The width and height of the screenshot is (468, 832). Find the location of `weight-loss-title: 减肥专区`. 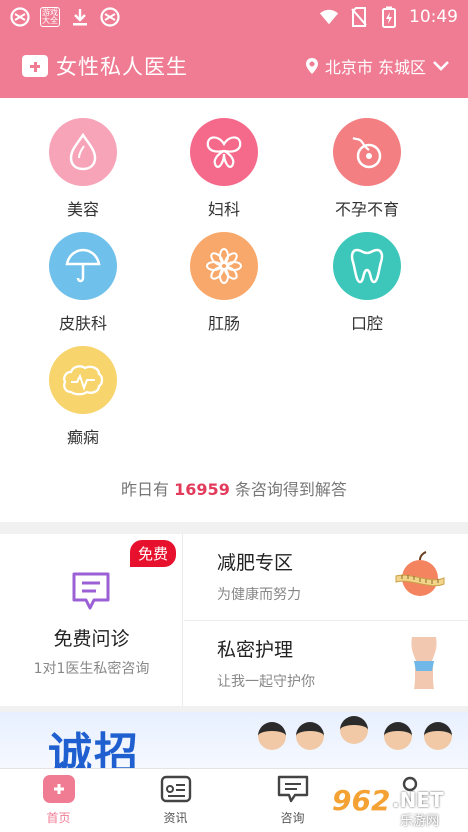

weight-loss-title: 减肥专区 is located at coordinates (255, 563).